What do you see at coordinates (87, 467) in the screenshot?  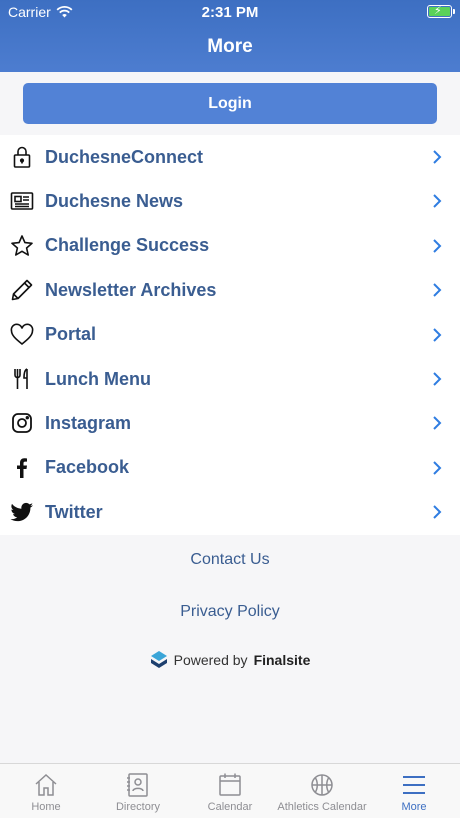 I see `menu-item-label: Facebook` at bounding box center [87, 467].